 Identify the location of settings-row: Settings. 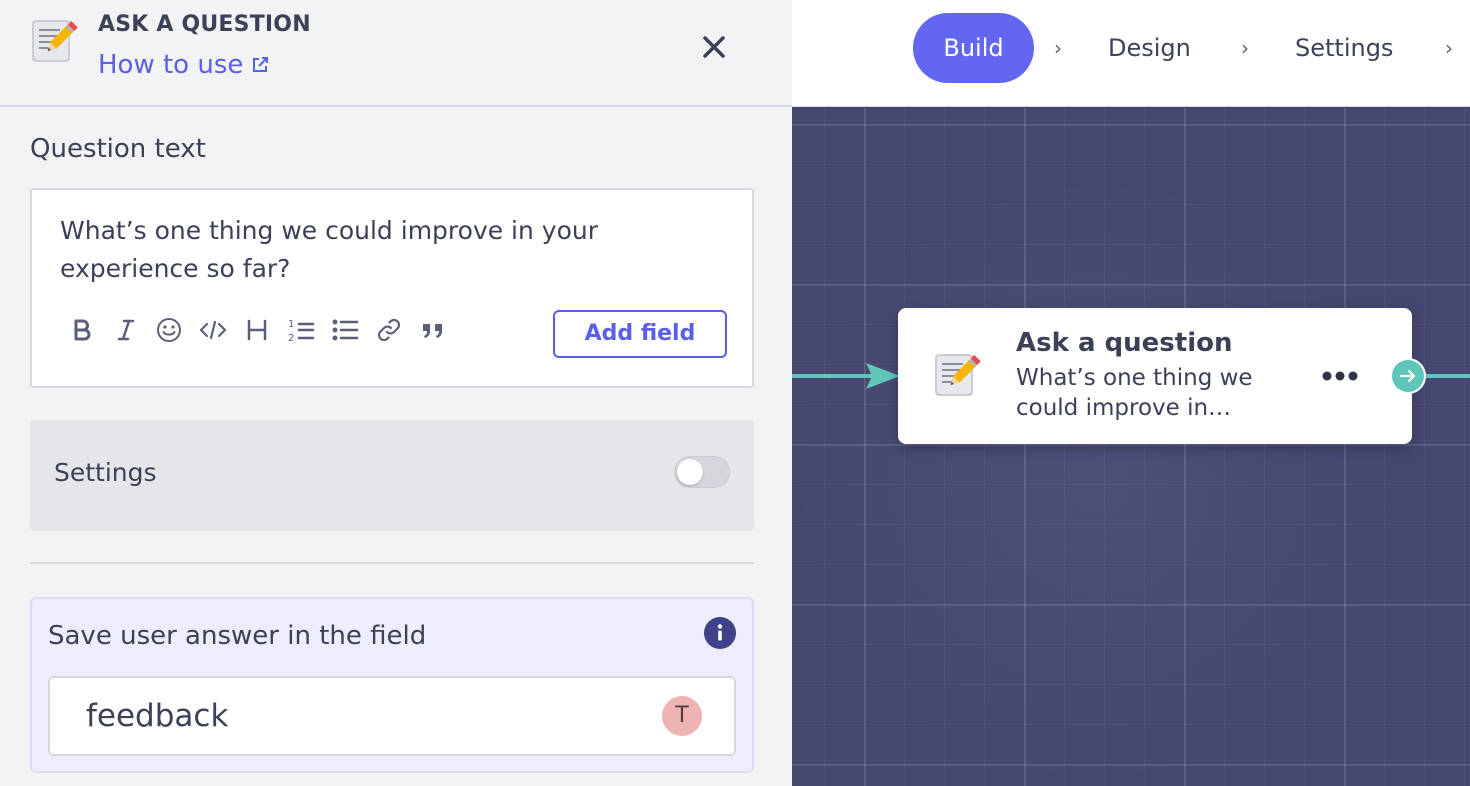
(392, 475).